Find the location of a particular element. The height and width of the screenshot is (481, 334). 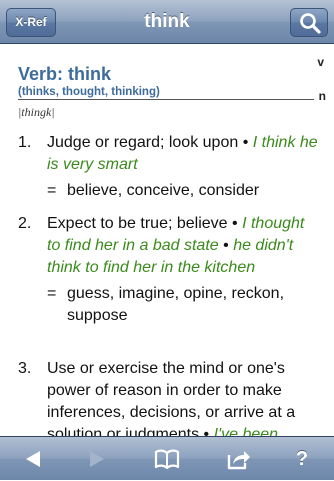

navigation-bar: X-Ref think is located at coordinates (167, 22).